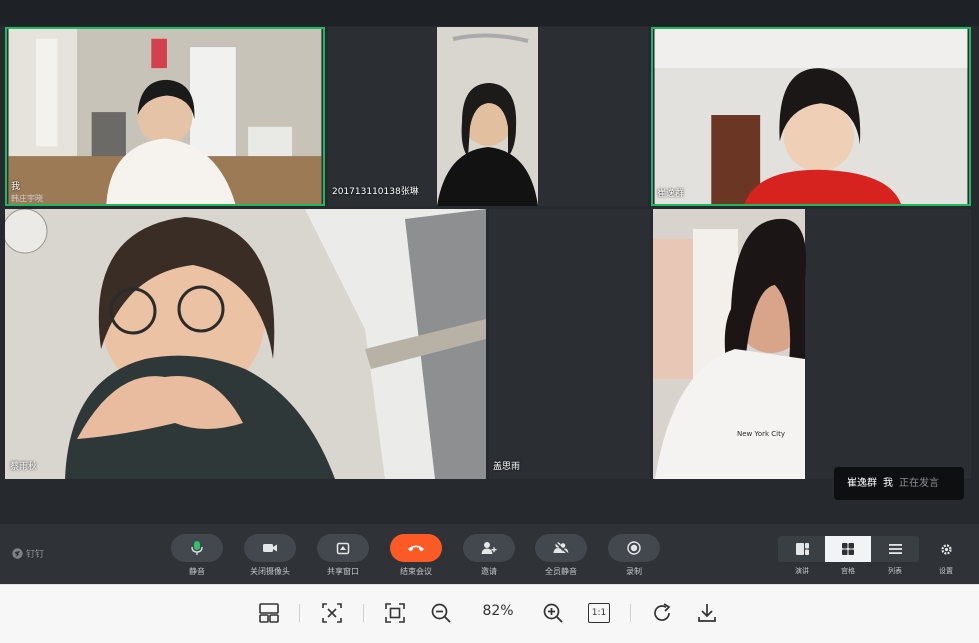 This screenshot has height=643, width=979. I want to click on mic-icon, so click(197, 548).